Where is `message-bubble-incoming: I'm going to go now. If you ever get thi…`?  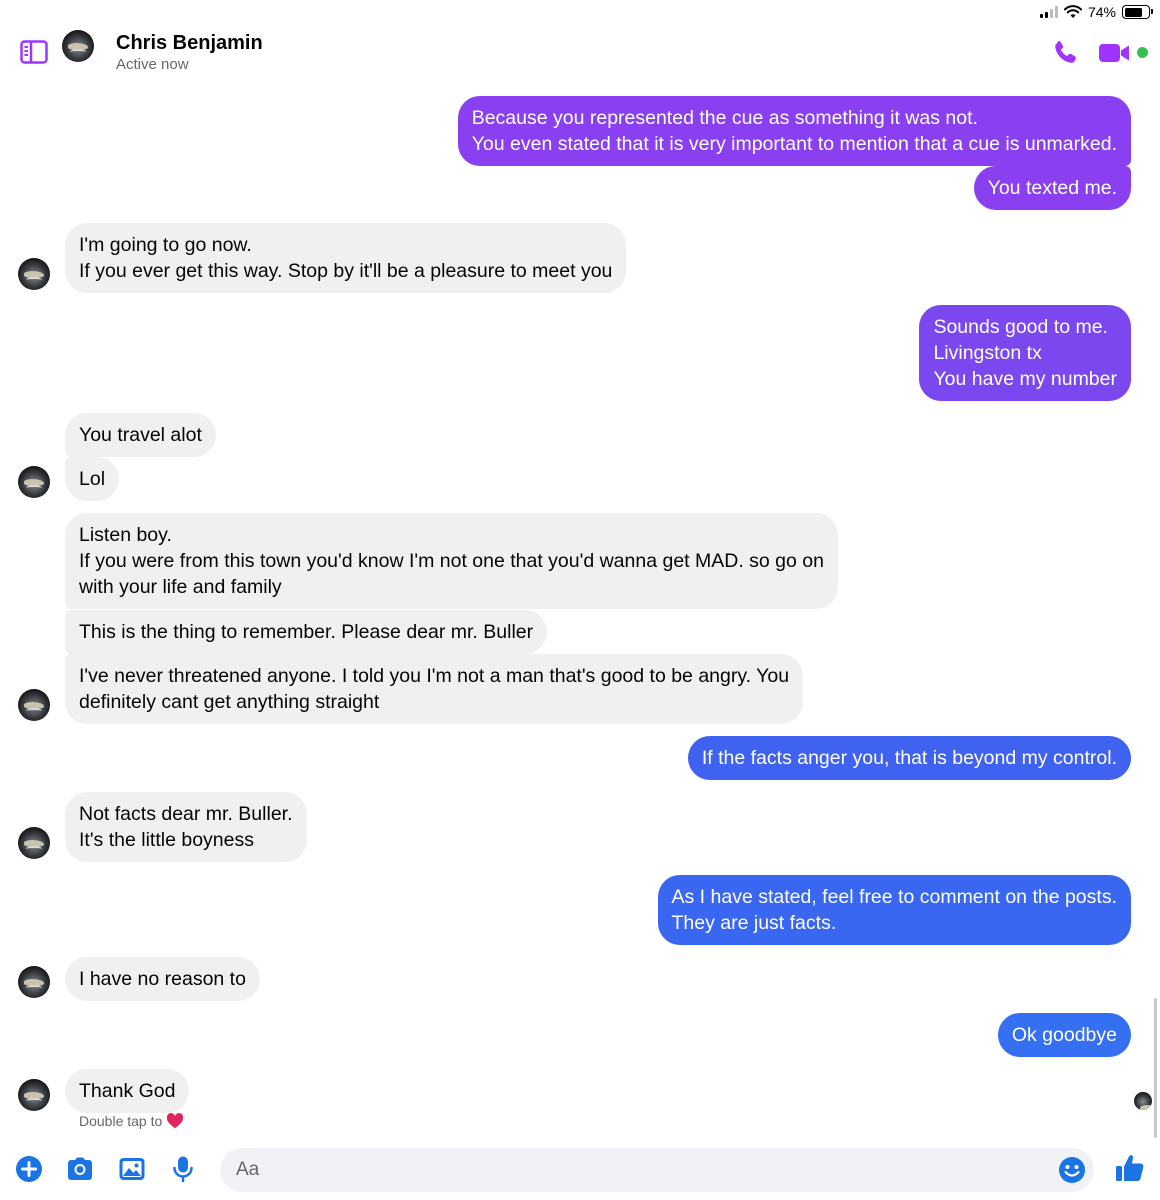 message-bubble-incoming: I'm going to go now. If you ever get thi… is located at coordinates (346, 258).